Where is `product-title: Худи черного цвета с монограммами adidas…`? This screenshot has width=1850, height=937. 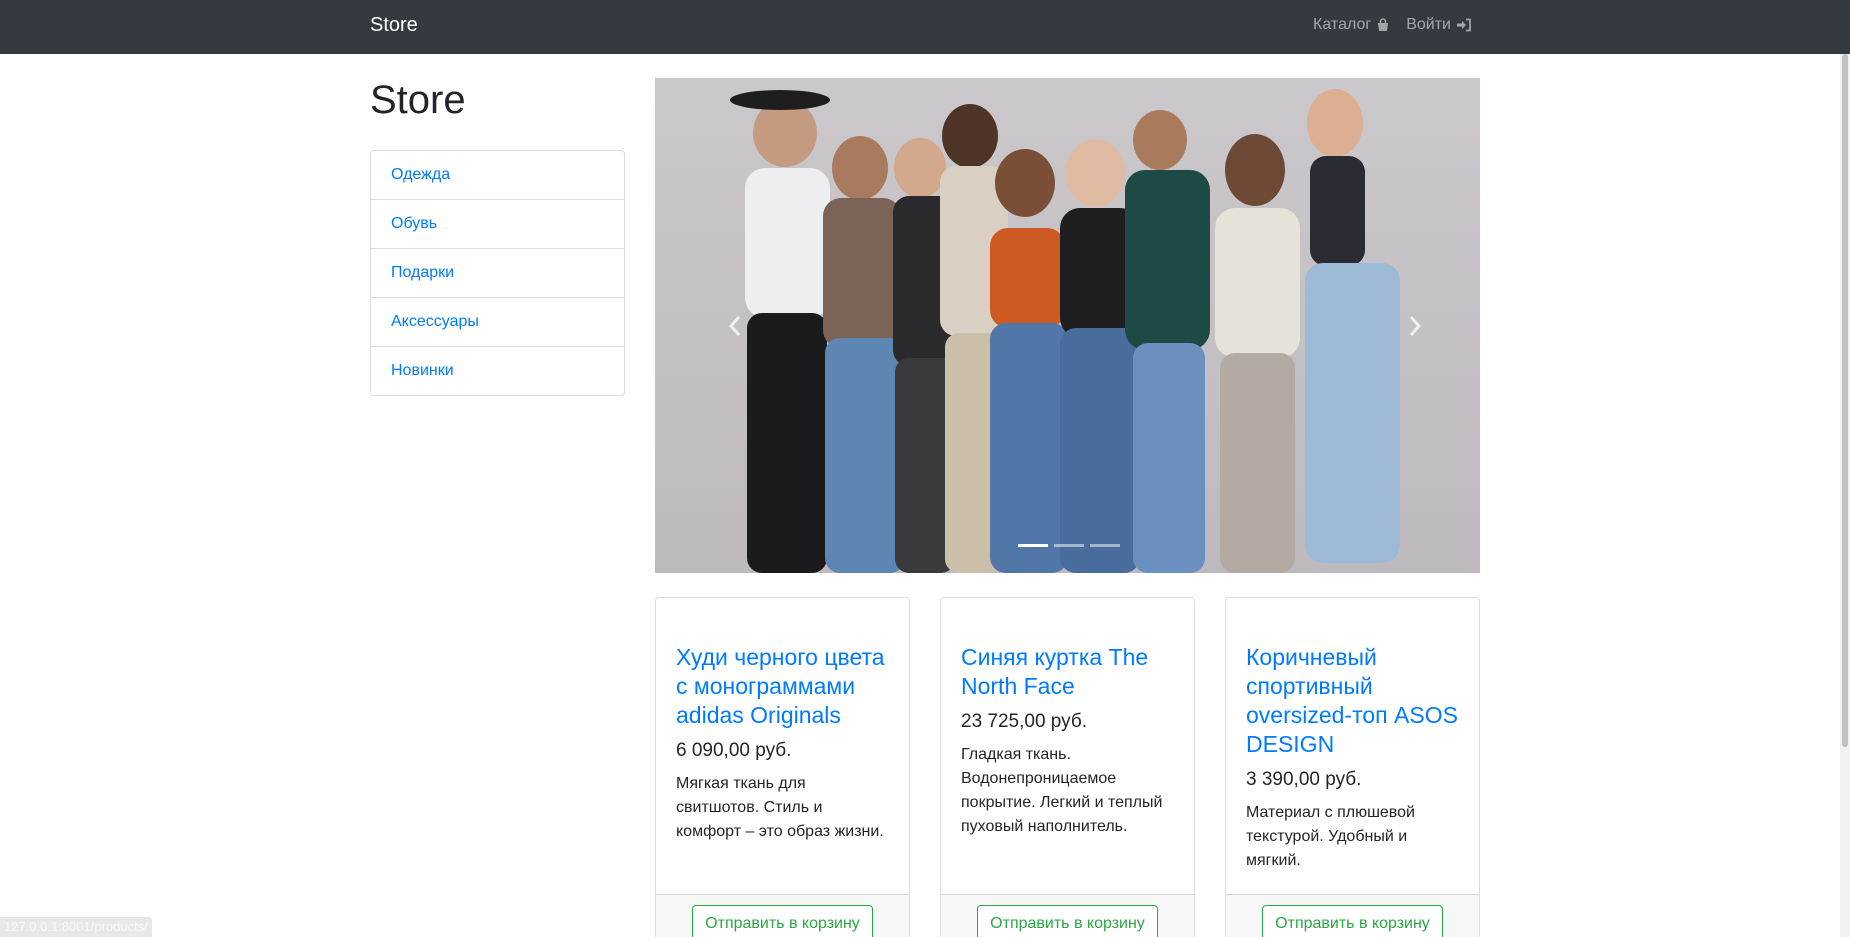 product-title: Худи черного цвета с монограммами adidas… is located at coordinates (782, 686).